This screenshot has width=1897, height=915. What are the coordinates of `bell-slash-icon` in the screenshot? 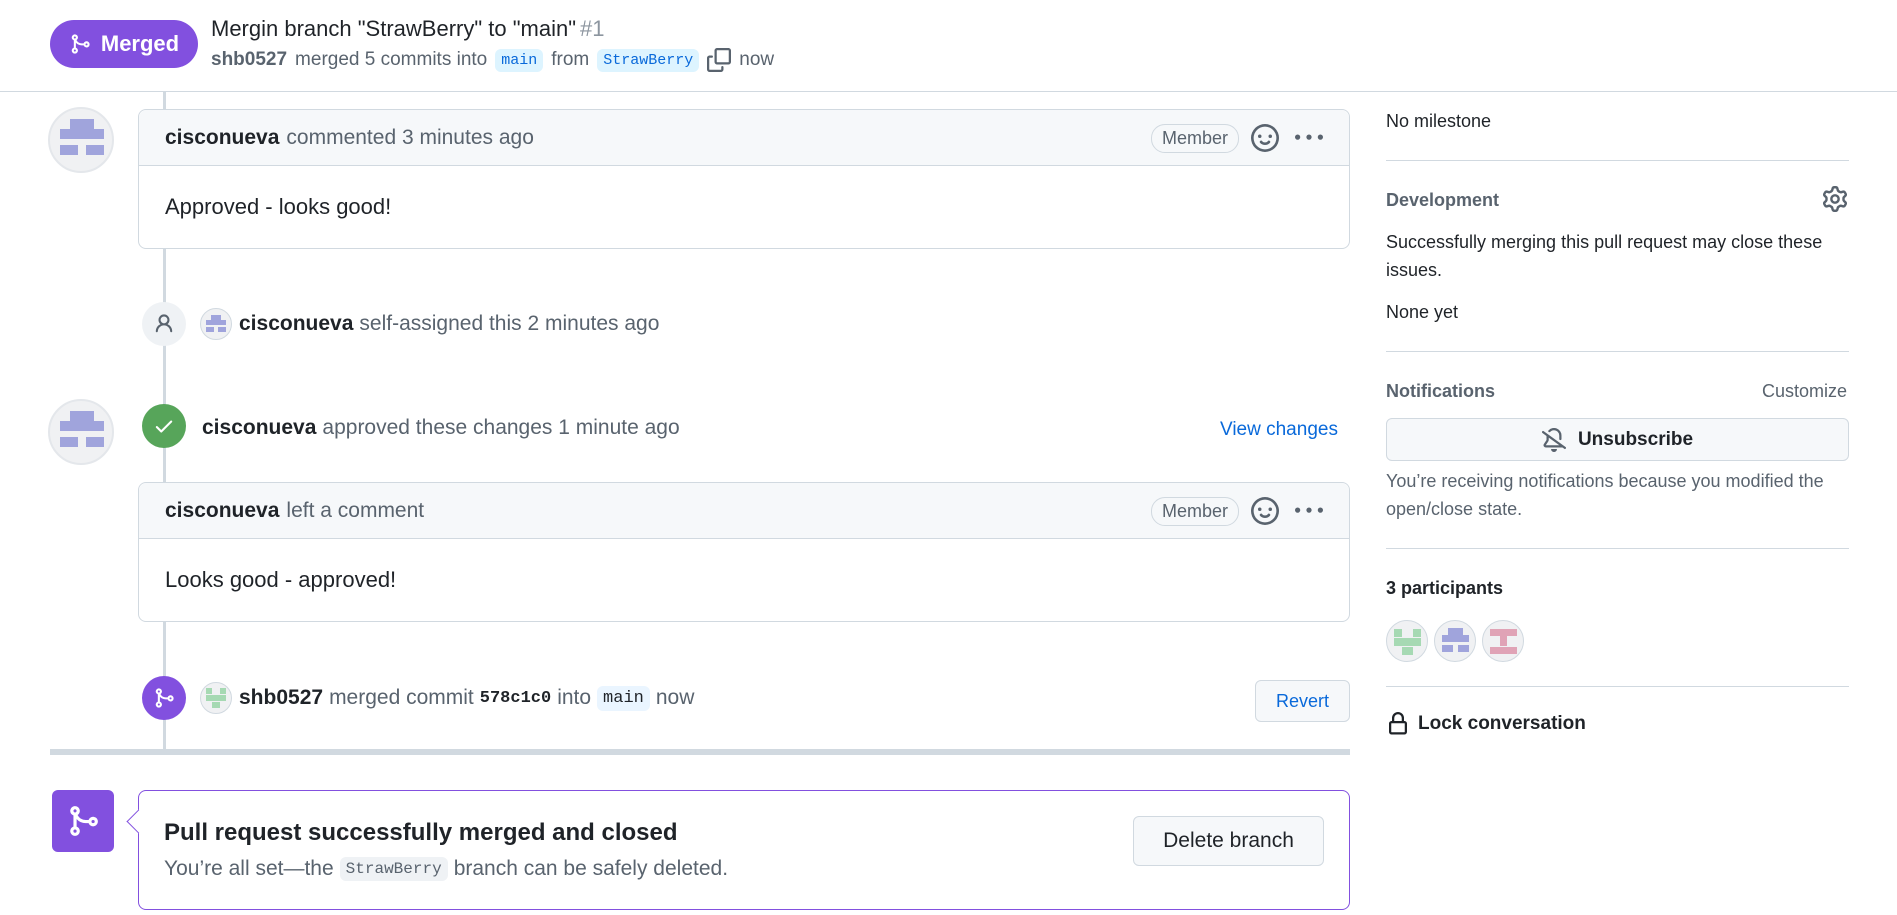 It's located at (1553, 439).